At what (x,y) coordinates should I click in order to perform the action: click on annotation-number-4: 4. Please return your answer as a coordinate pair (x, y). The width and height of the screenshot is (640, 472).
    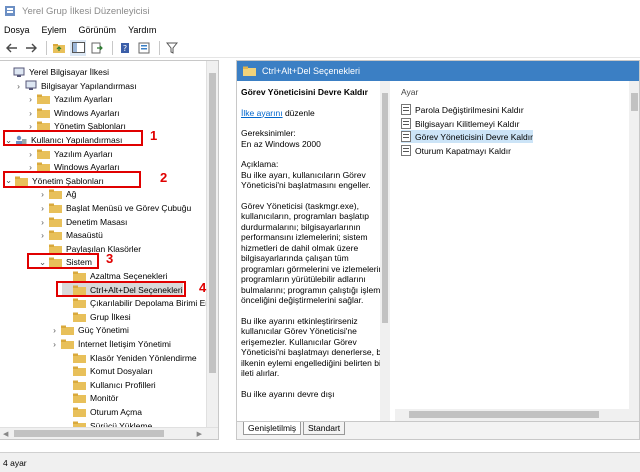
    Looking at the image, I should click on (203, 287).